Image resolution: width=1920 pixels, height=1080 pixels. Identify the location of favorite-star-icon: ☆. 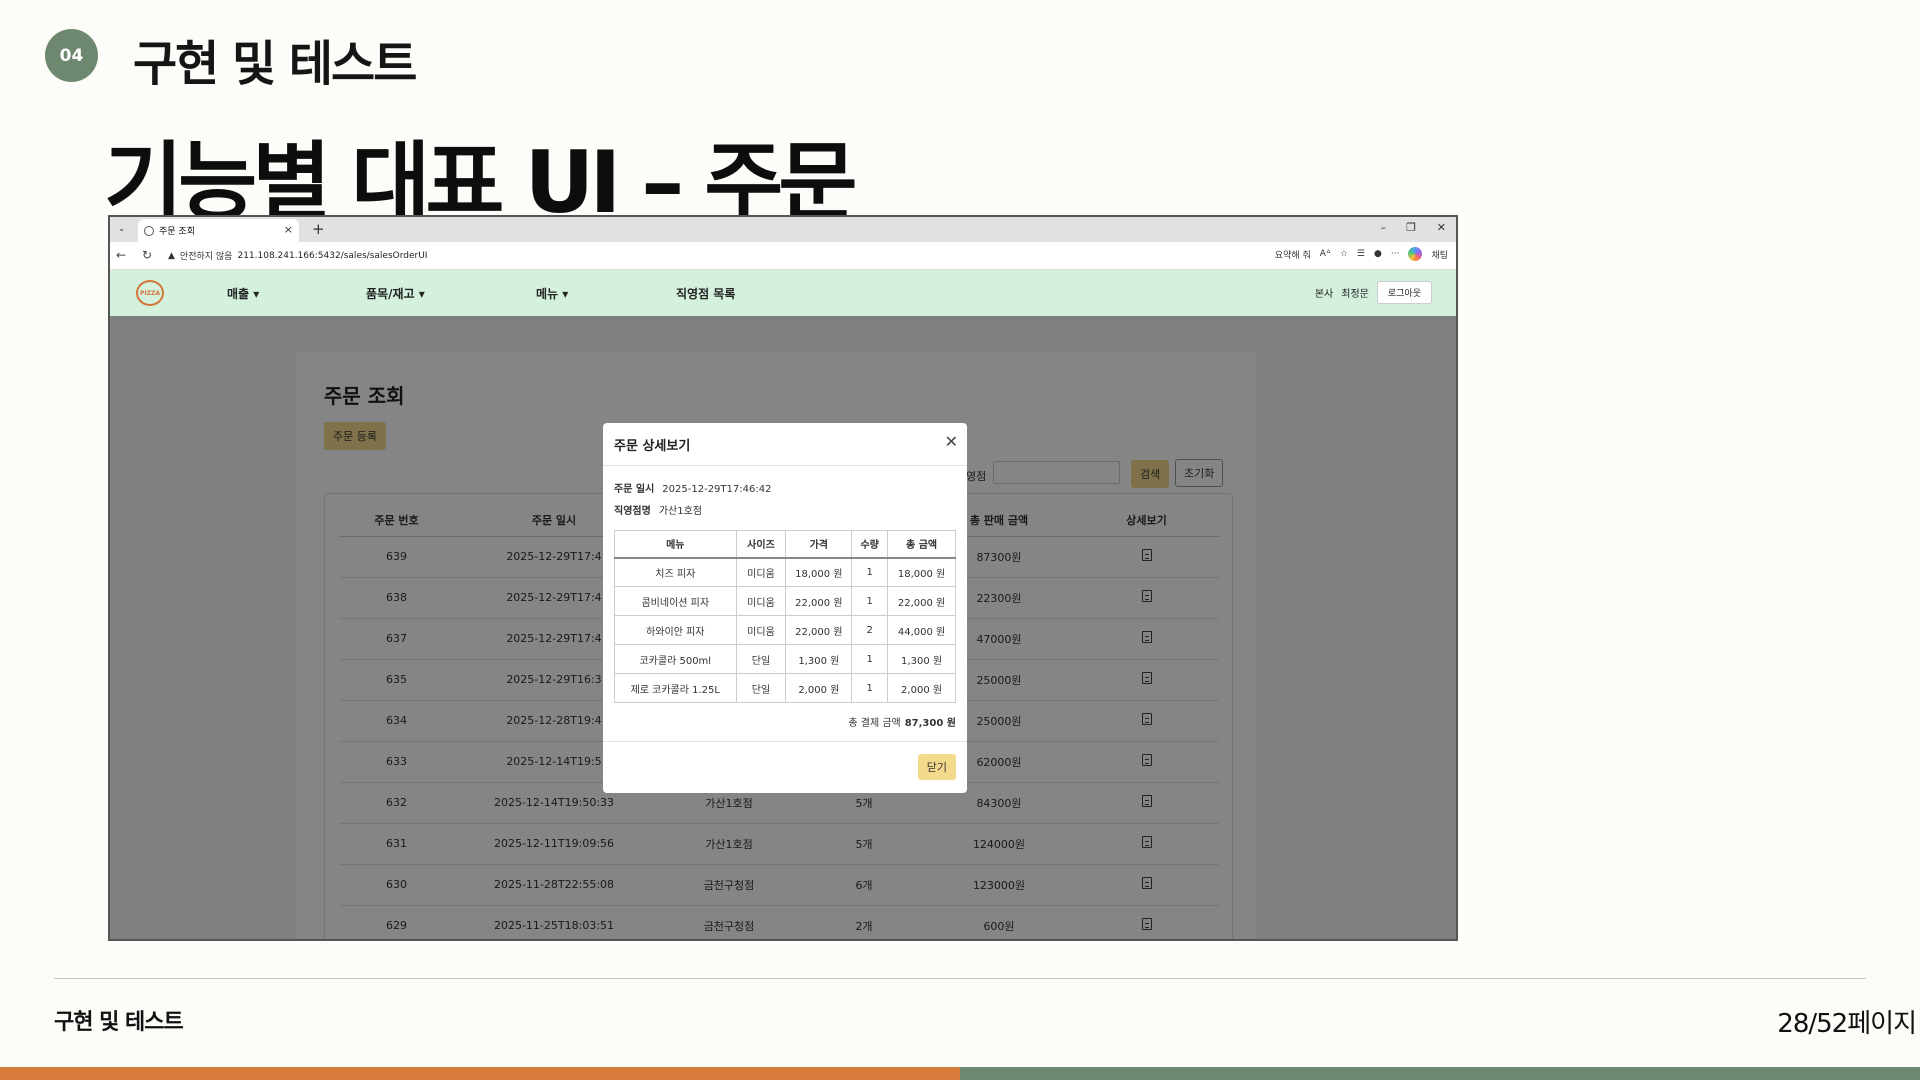
(1344, 254).